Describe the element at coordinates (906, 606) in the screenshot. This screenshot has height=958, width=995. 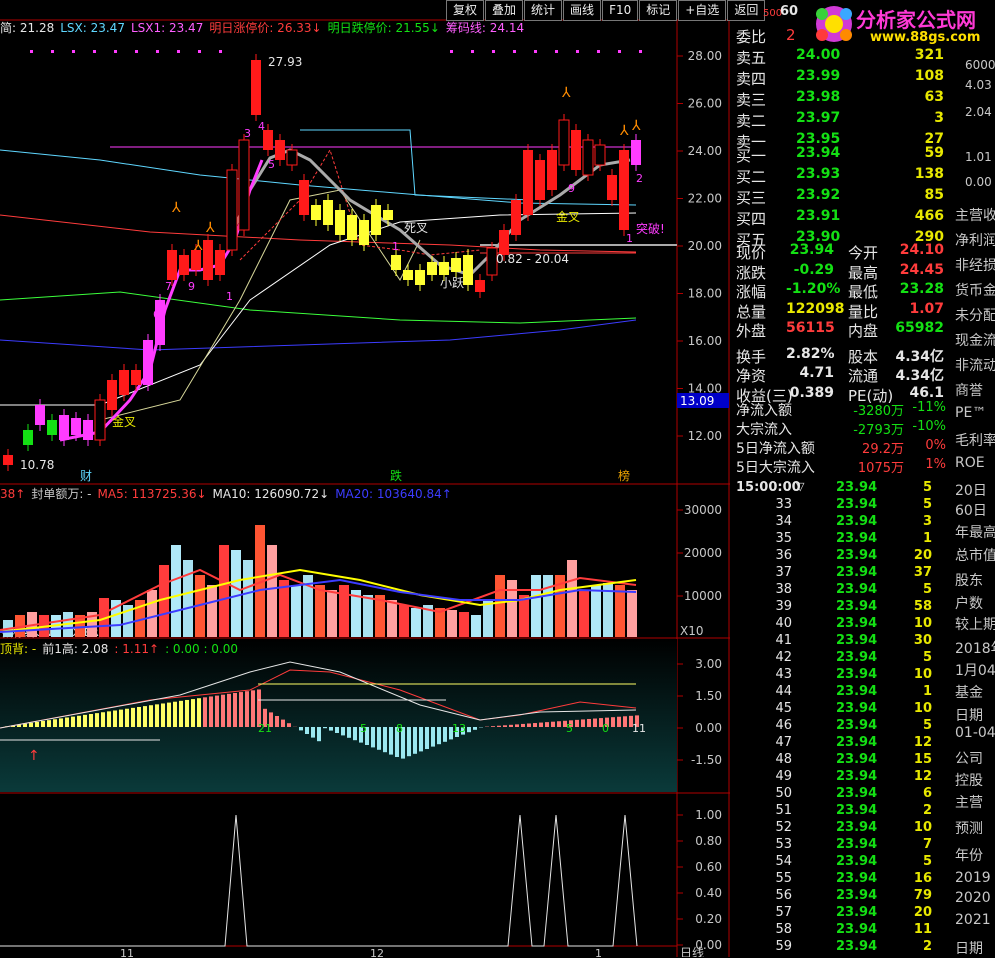
I see `tick-volume: 58` at that location.